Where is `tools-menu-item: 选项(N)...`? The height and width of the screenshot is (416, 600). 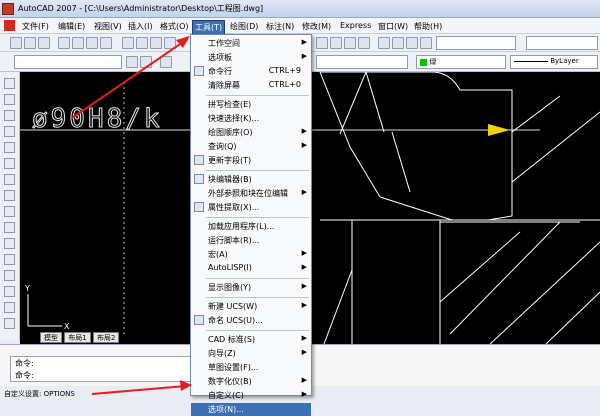
tools-menu-item: 选项(N)... is located at coordinates (251, 409).